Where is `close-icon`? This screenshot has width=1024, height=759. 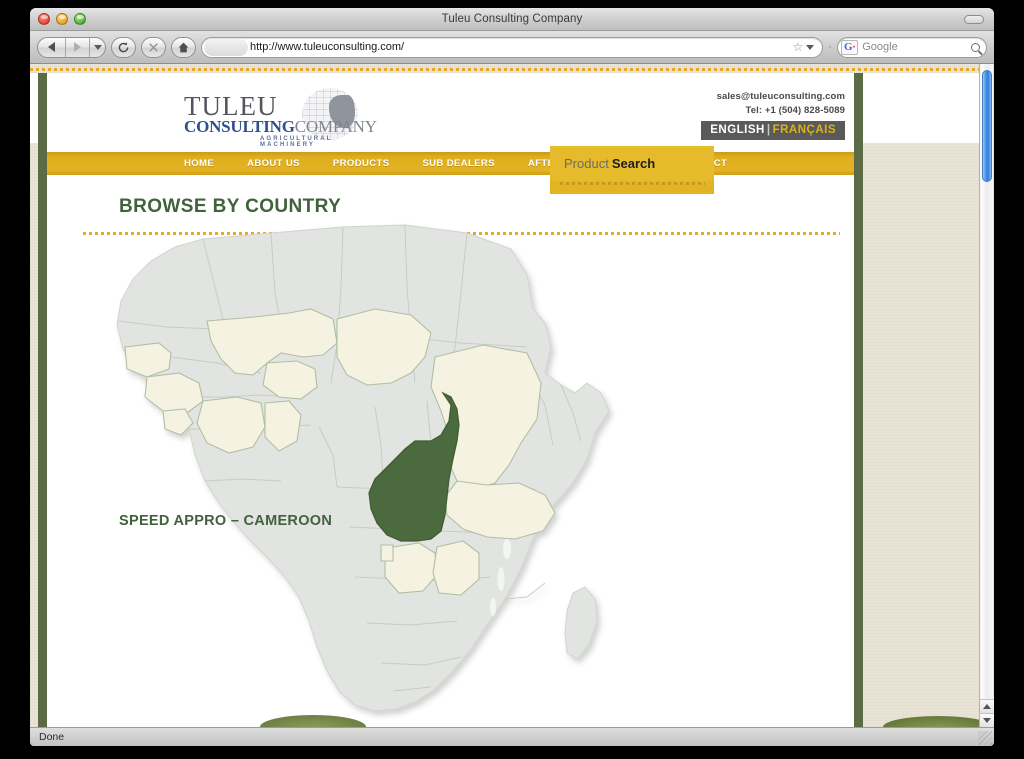
close-icon is located at coordinates (153, 47).